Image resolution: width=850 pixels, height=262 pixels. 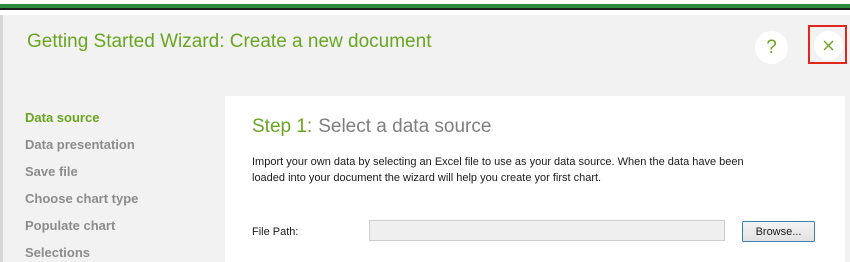 What do you see at coordinates (51, 171) in the screenshot?
I see `nav-item-save-file: Save file` at bounding box center [51, 171].